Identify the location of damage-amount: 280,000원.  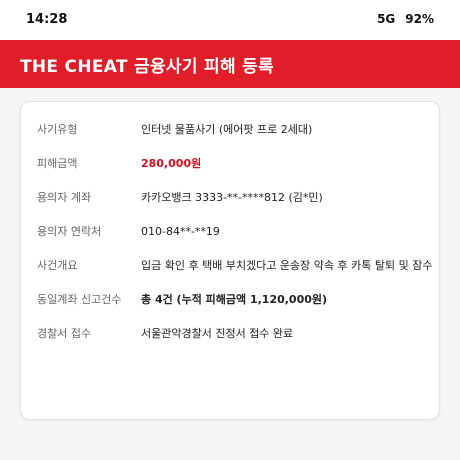
(171, 163).